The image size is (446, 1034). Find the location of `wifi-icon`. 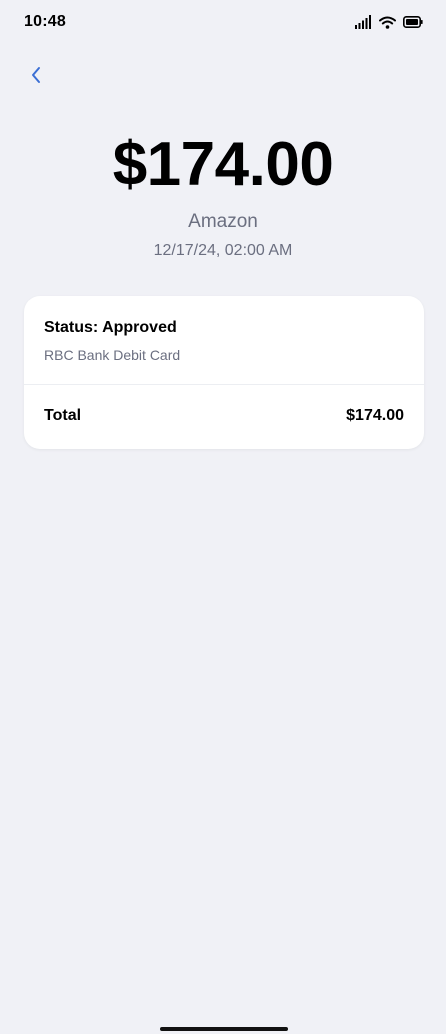

wifi-icon is located at coordinates (387, 22).